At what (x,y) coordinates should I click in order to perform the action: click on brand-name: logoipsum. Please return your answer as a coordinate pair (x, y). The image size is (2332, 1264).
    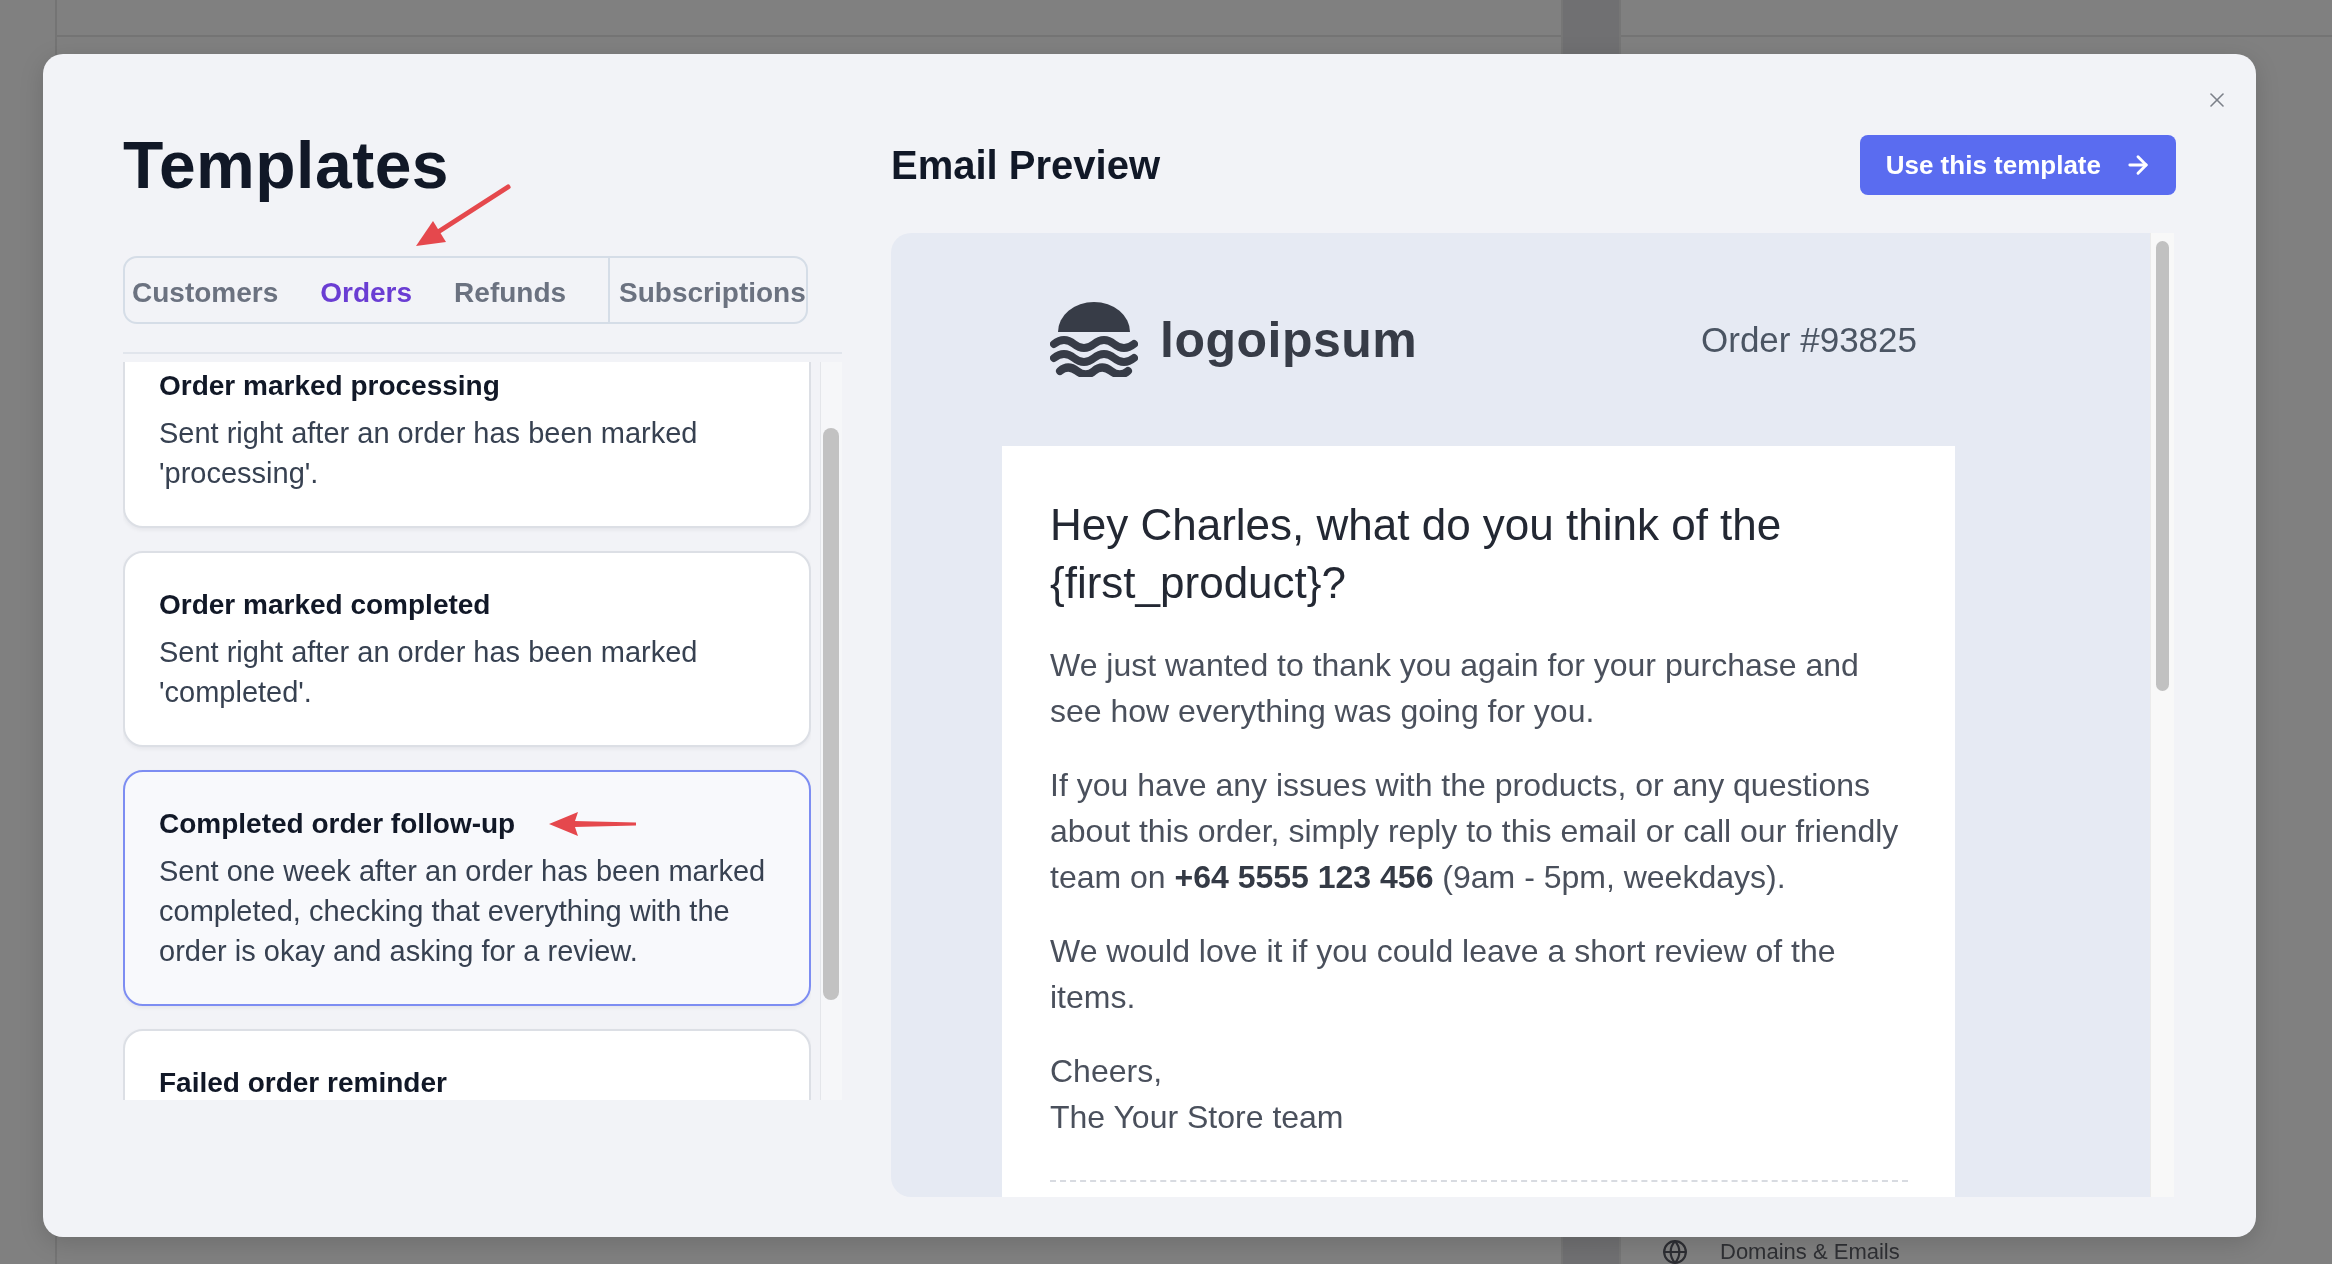
    Looking at the image, I should click on (1289, 339).